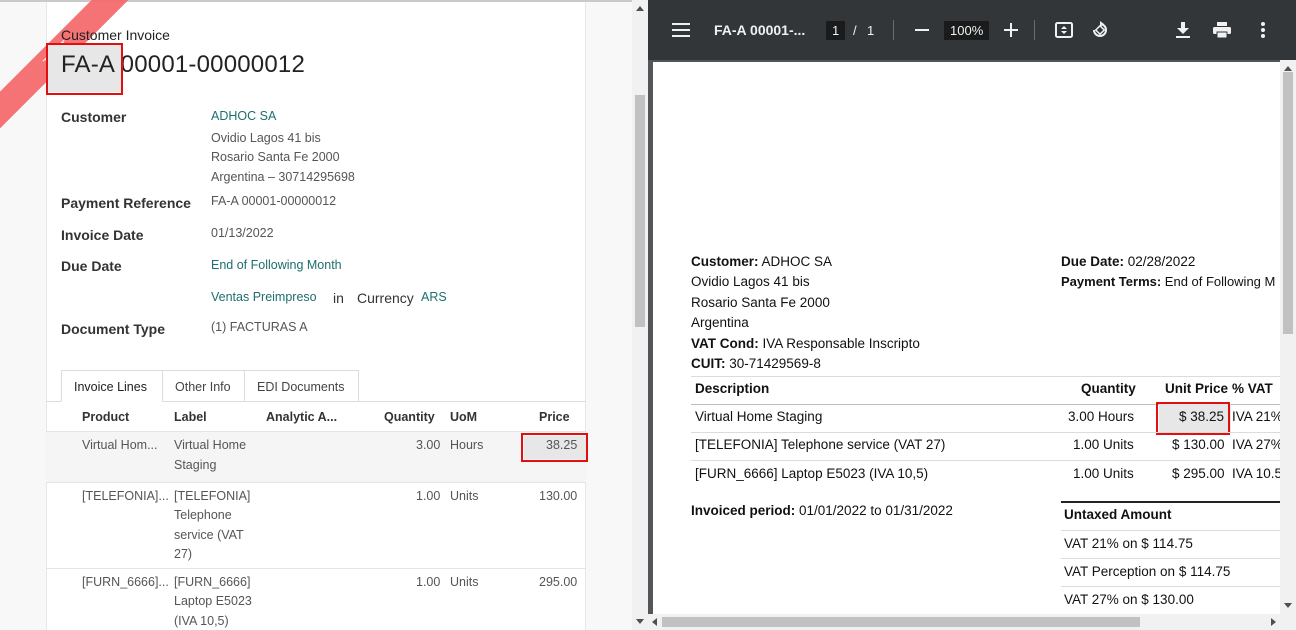 The width and height of the screenshot is (1296, 630). What do you see at coordinates (1160, 261) in the screenshot?
I see `pdf-due-date-value: 02/28/2022` at bounding box center [1160, 261].